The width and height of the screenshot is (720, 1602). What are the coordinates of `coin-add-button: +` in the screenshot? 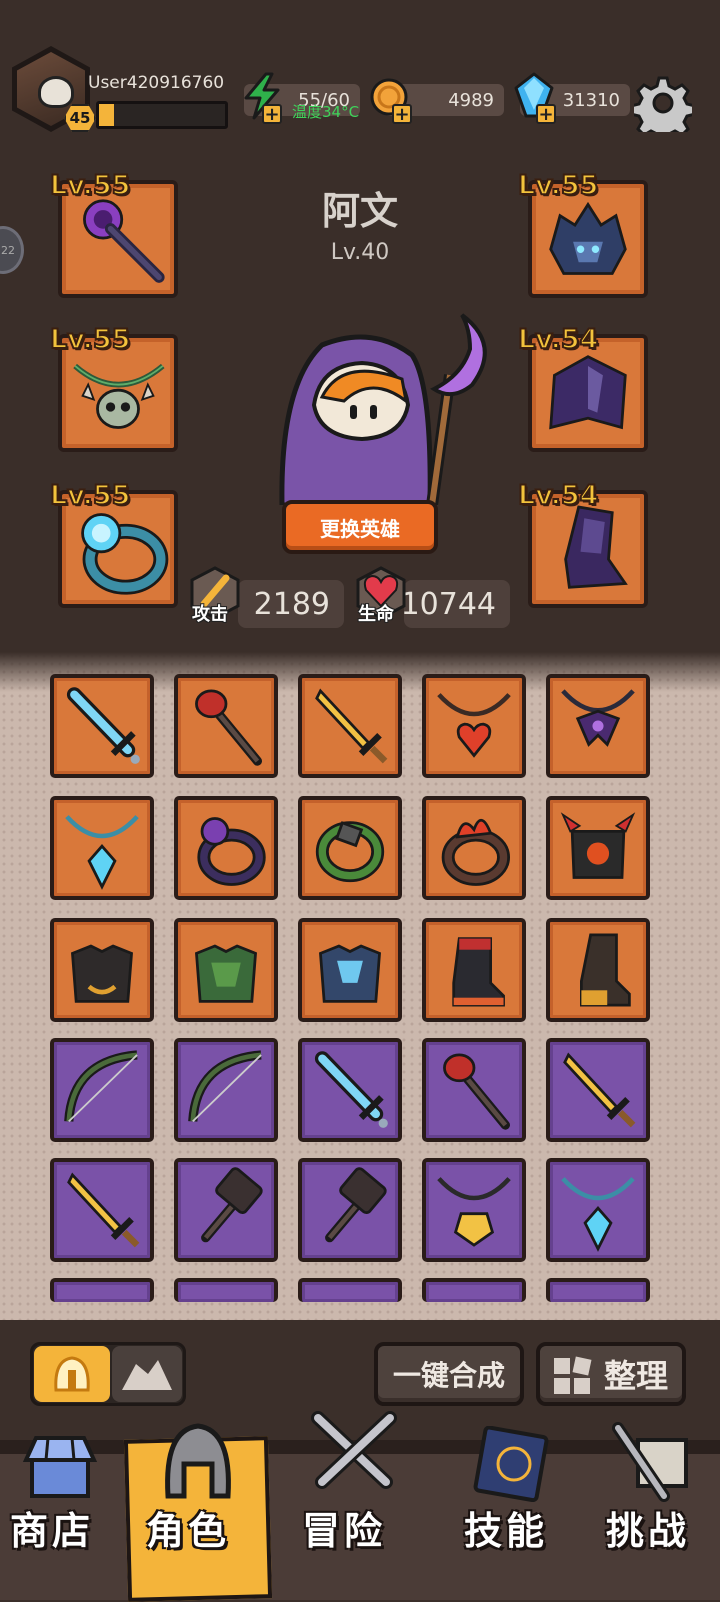 It's located at (402, 114).